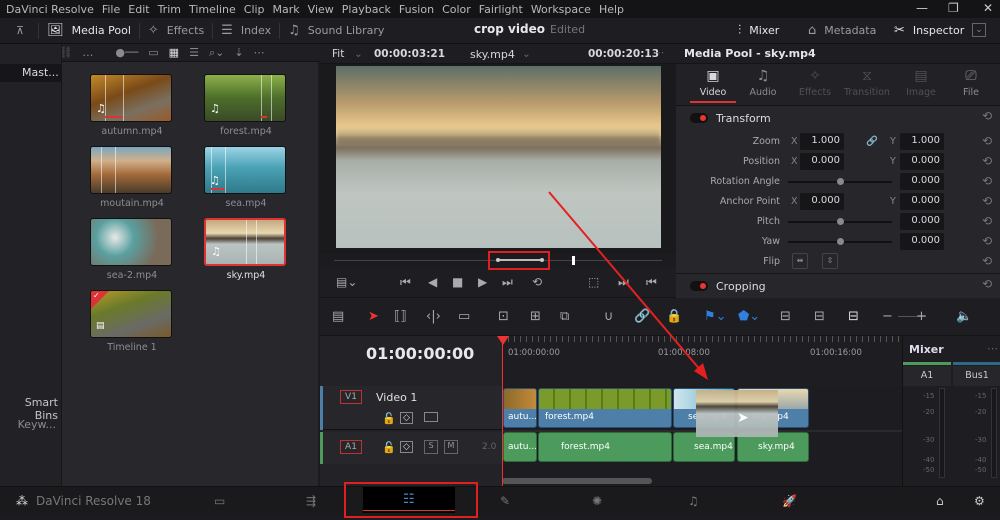 This screenshot has width=1000, height=520. Describe the element at coordinates (693, 501) in the screenshot. I see `fairlight-page-icon: ♫` at that location.